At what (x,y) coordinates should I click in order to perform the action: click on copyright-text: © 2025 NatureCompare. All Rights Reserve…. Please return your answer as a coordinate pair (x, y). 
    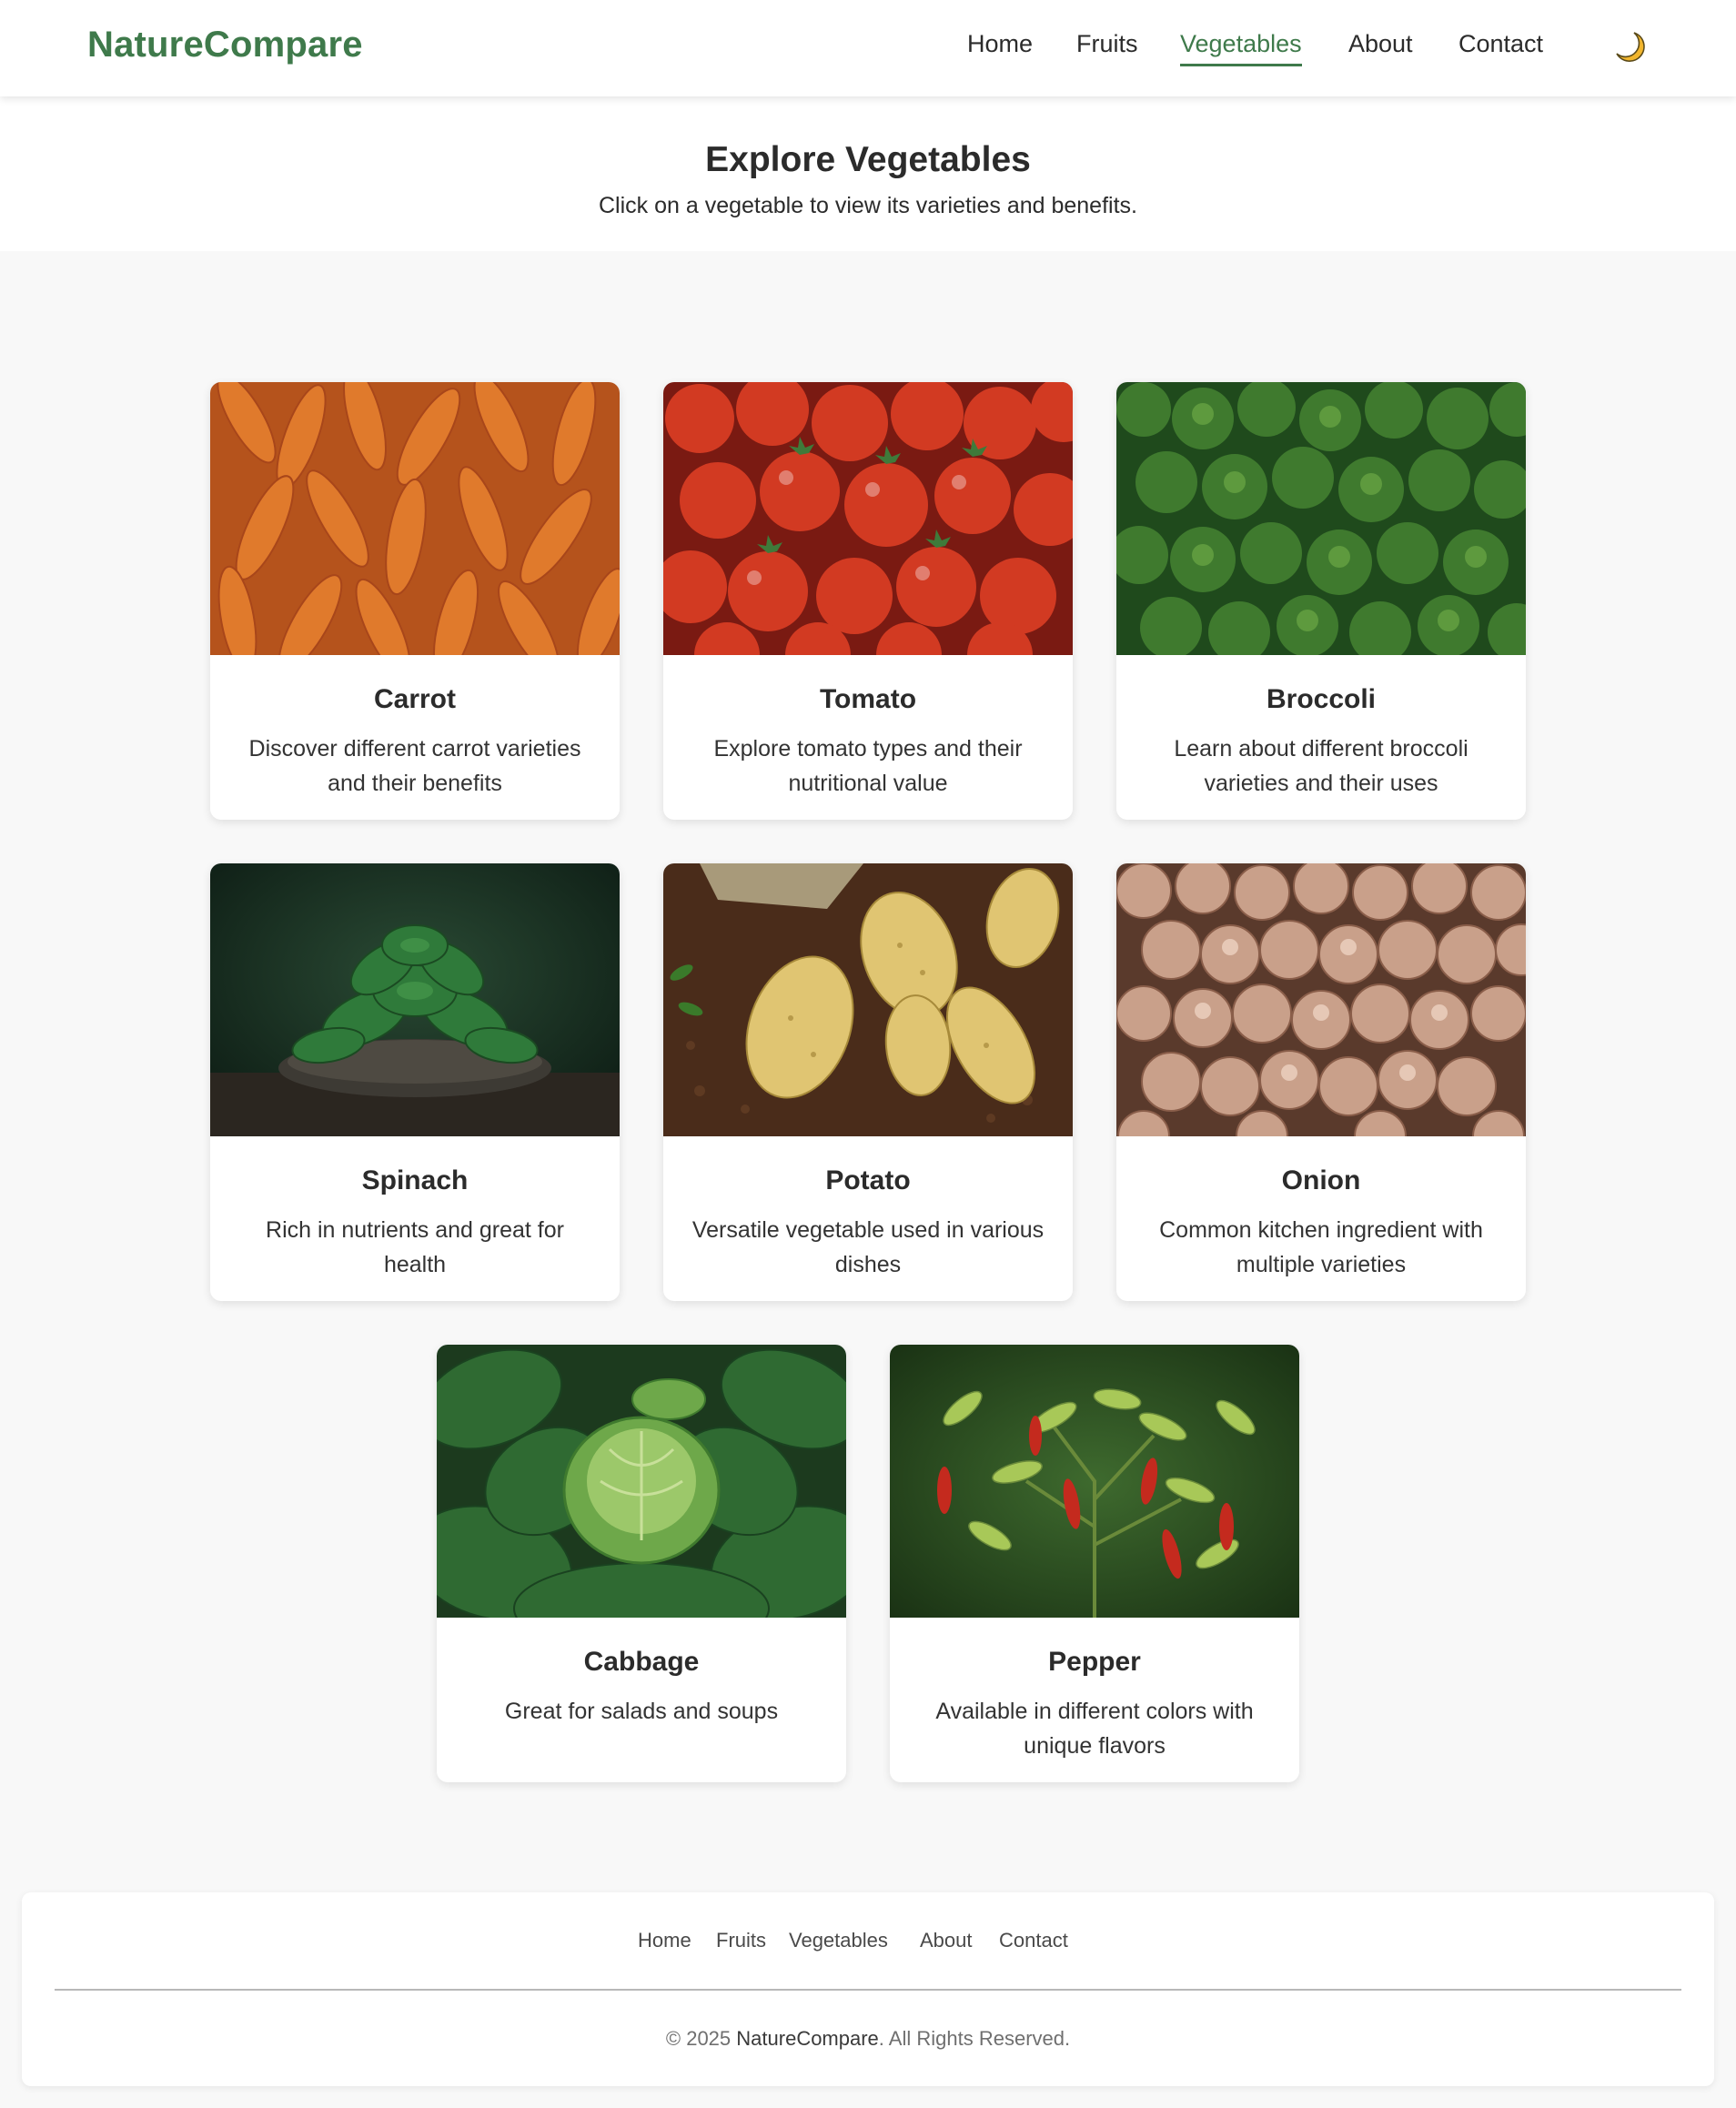
    Looking at the image, I should click on (868, 2039).